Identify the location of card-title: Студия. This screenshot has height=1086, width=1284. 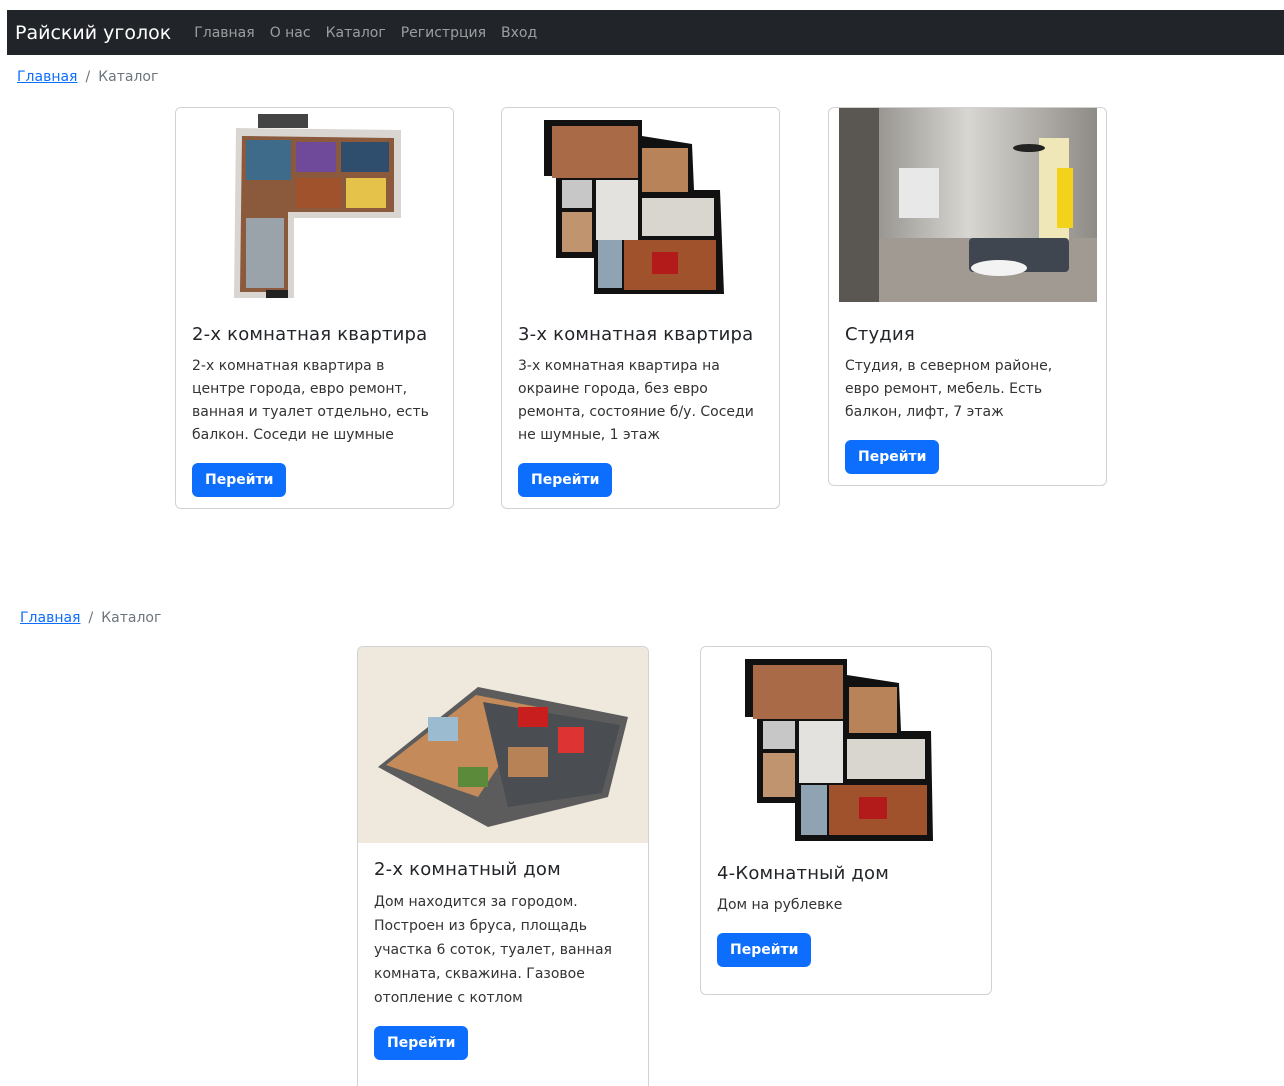
(880, 334).